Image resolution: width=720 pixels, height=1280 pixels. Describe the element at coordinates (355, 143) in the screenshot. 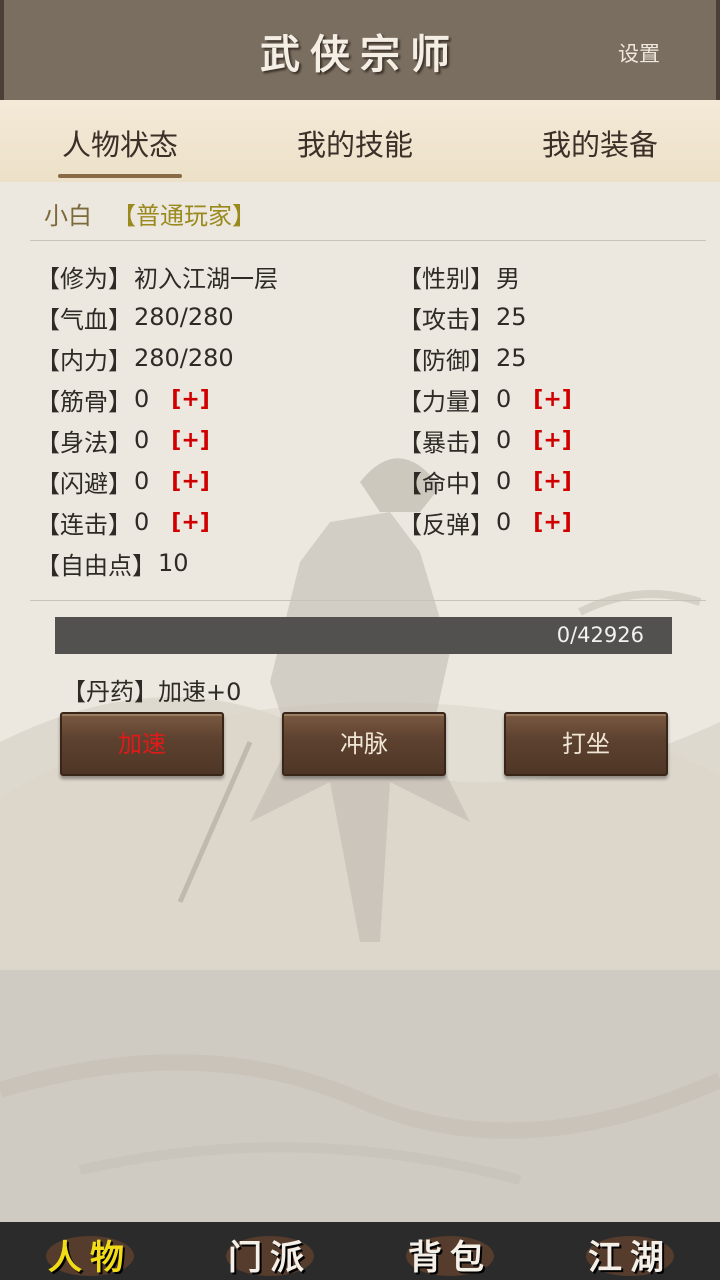

I see `tab-my-skills: 我的技能` at that location.